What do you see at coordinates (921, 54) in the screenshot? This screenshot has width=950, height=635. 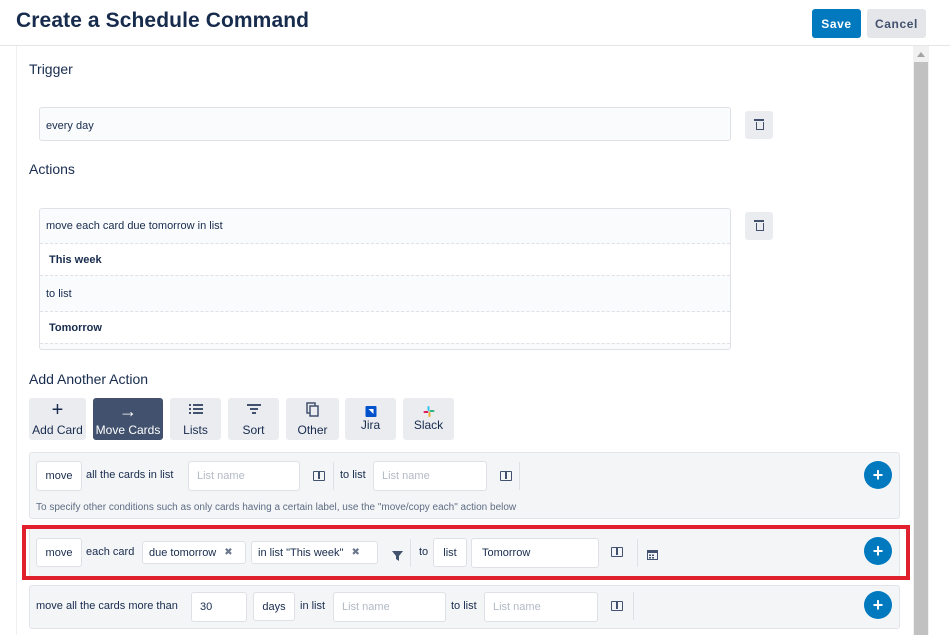 I see `scroll-up-arrow-icon` at bounding box center [921, 54].